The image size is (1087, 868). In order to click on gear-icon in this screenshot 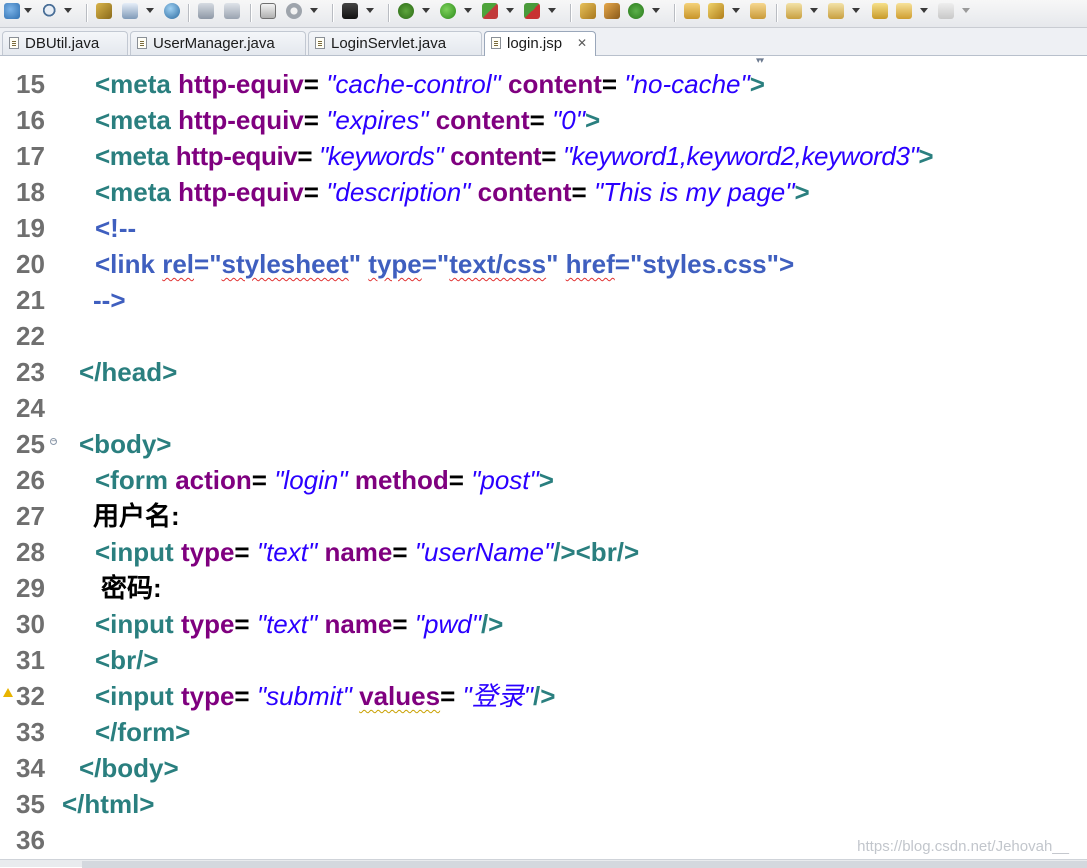, I will do `click(294, 11)`.